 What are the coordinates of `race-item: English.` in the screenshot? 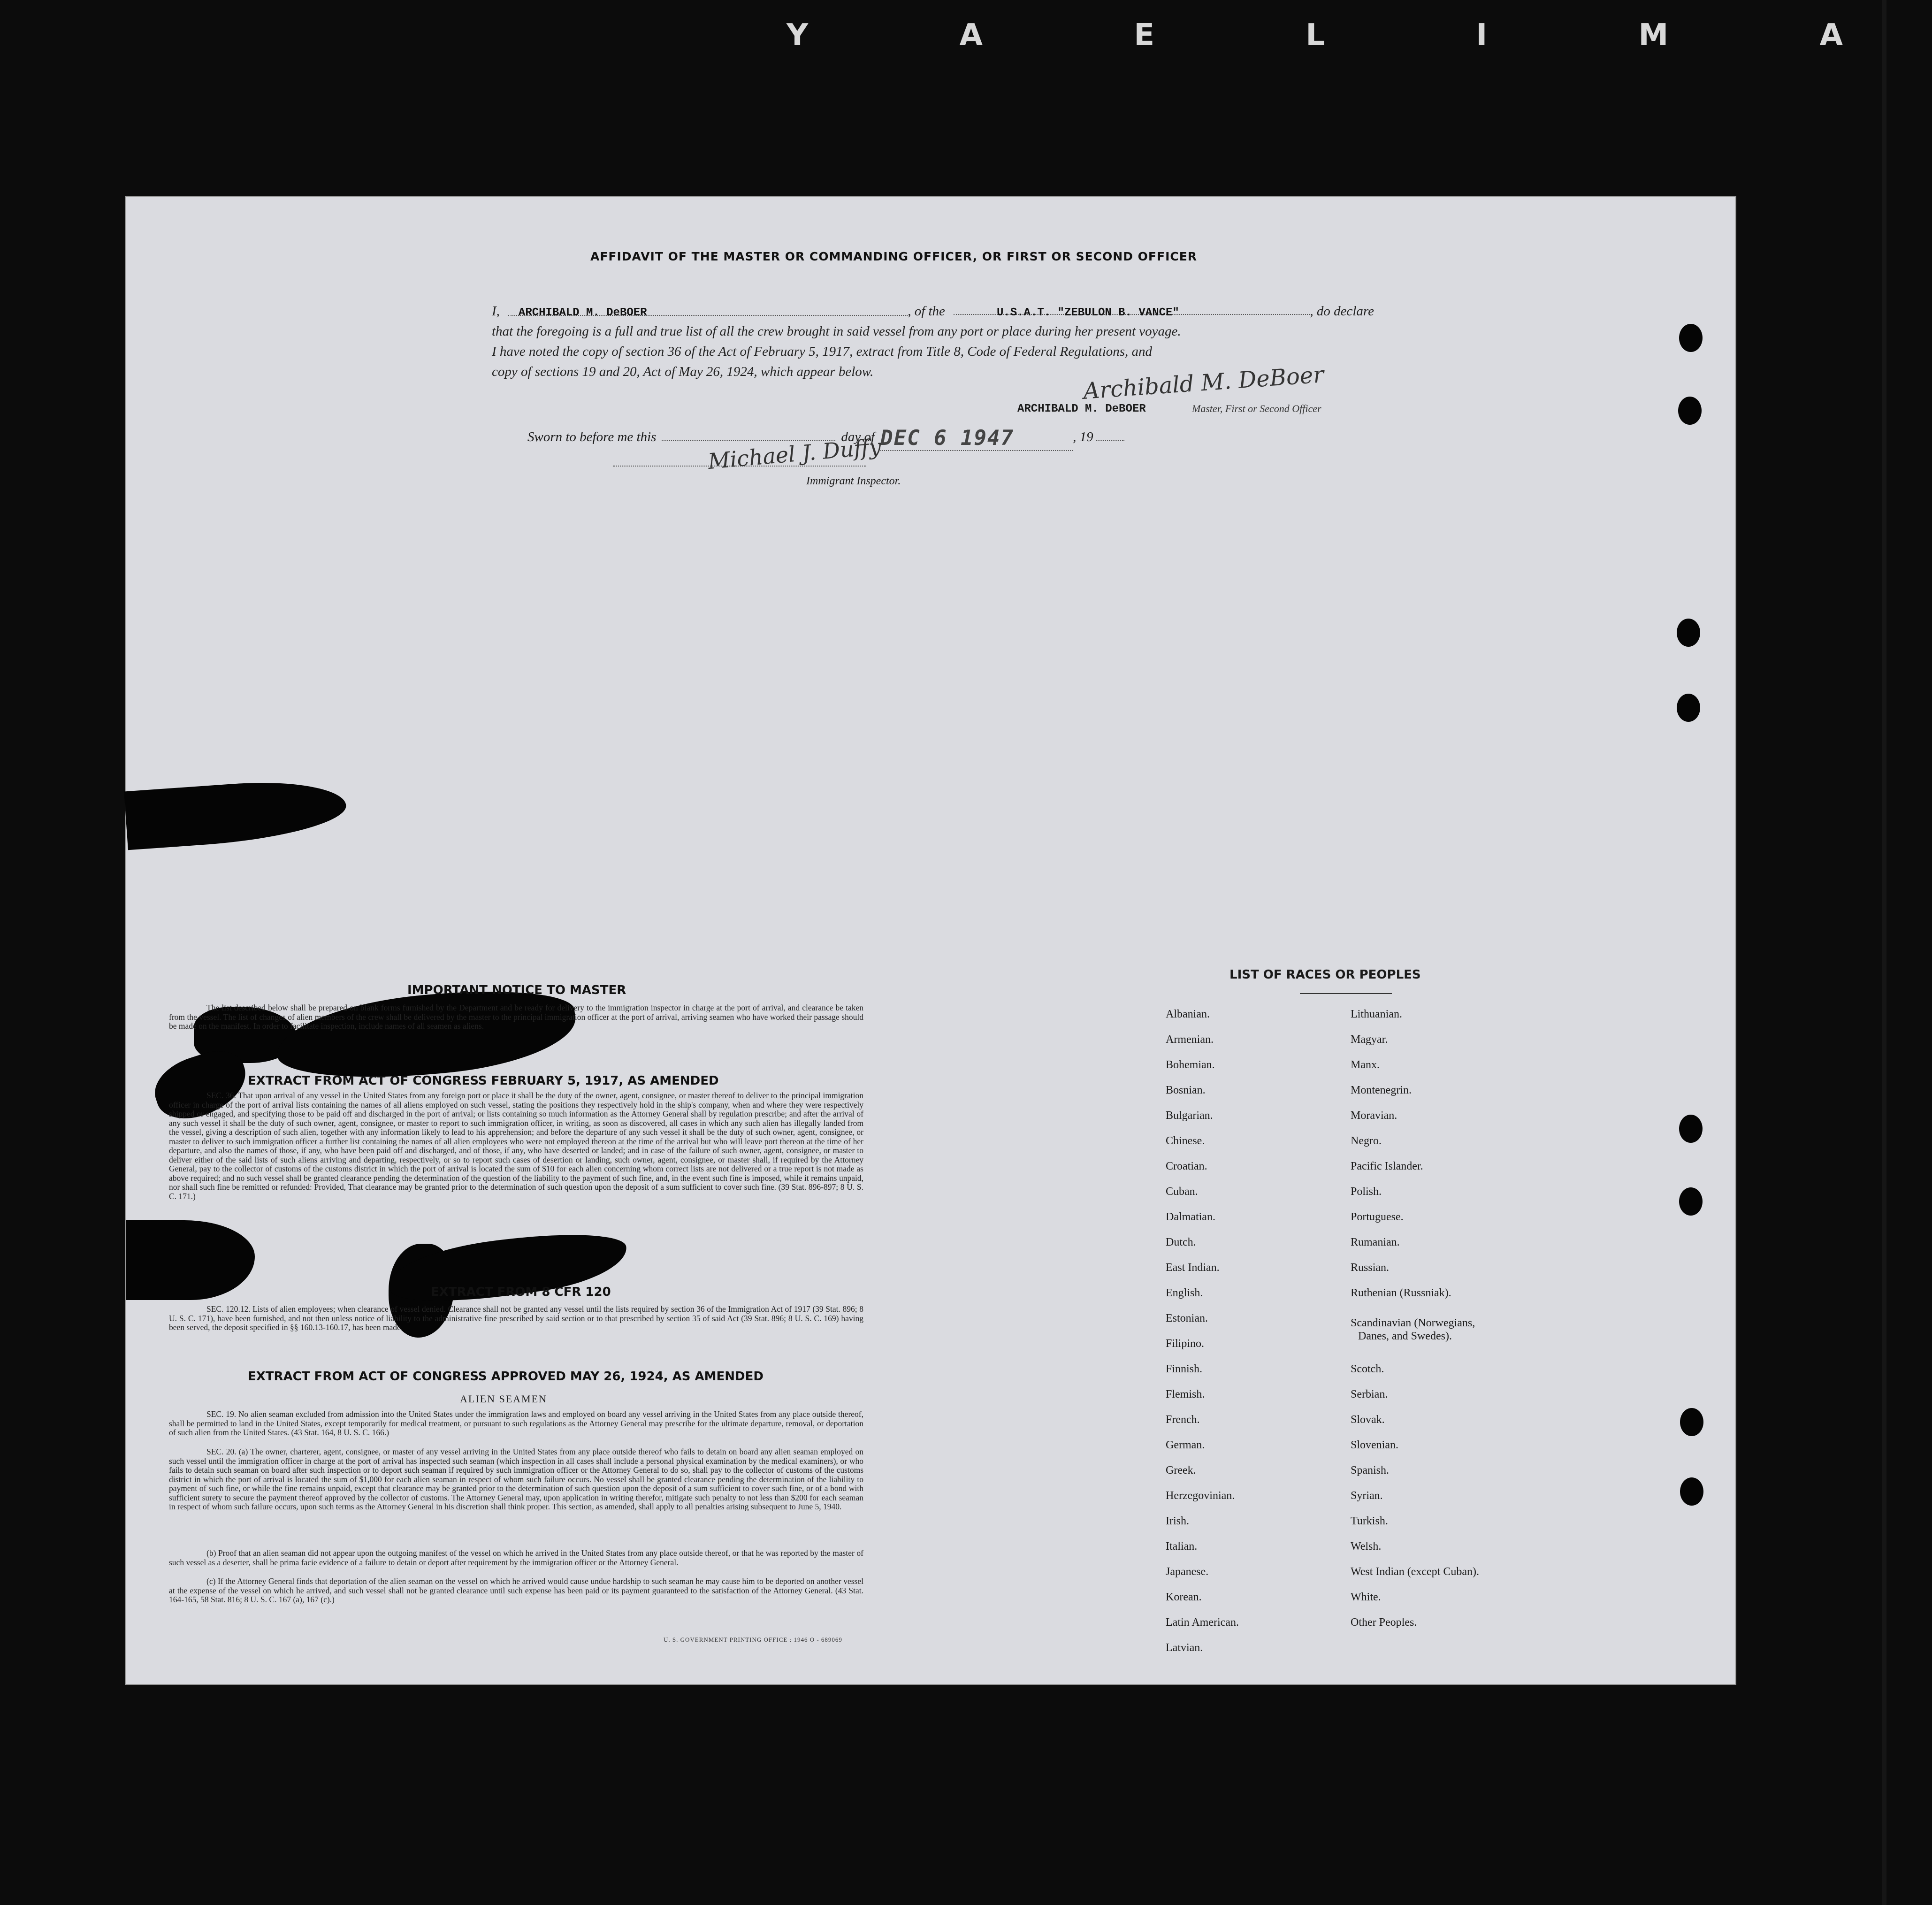 It's located at (1184, 1293).